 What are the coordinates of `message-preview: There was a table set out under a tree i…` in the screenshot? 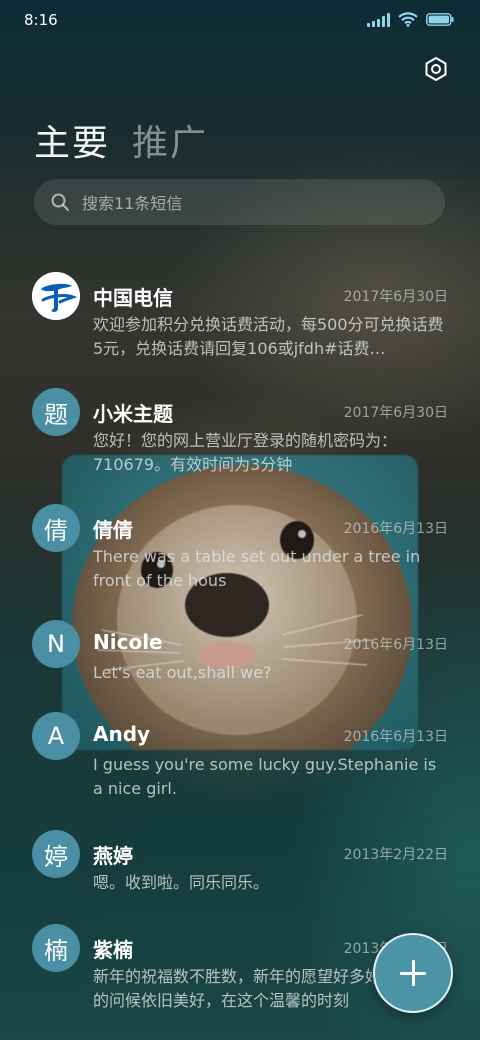 It's located at (257, 568).